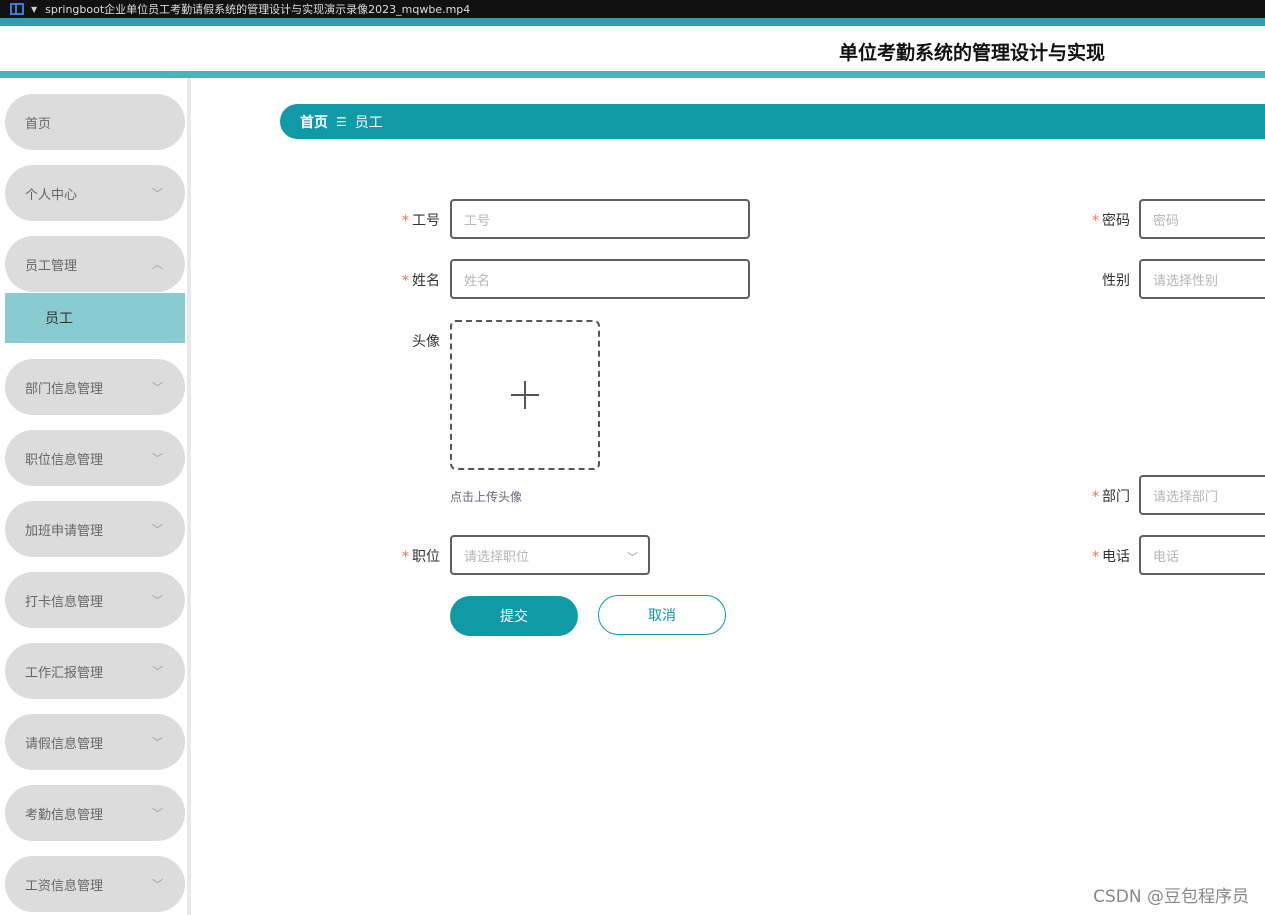 This screenshot has width=1265, height=915. What do you see at coordinates (1171, 897) in the screenshot?
I see `watermark: CSDN @豆包程序员` at bounding box center [1171, 897].